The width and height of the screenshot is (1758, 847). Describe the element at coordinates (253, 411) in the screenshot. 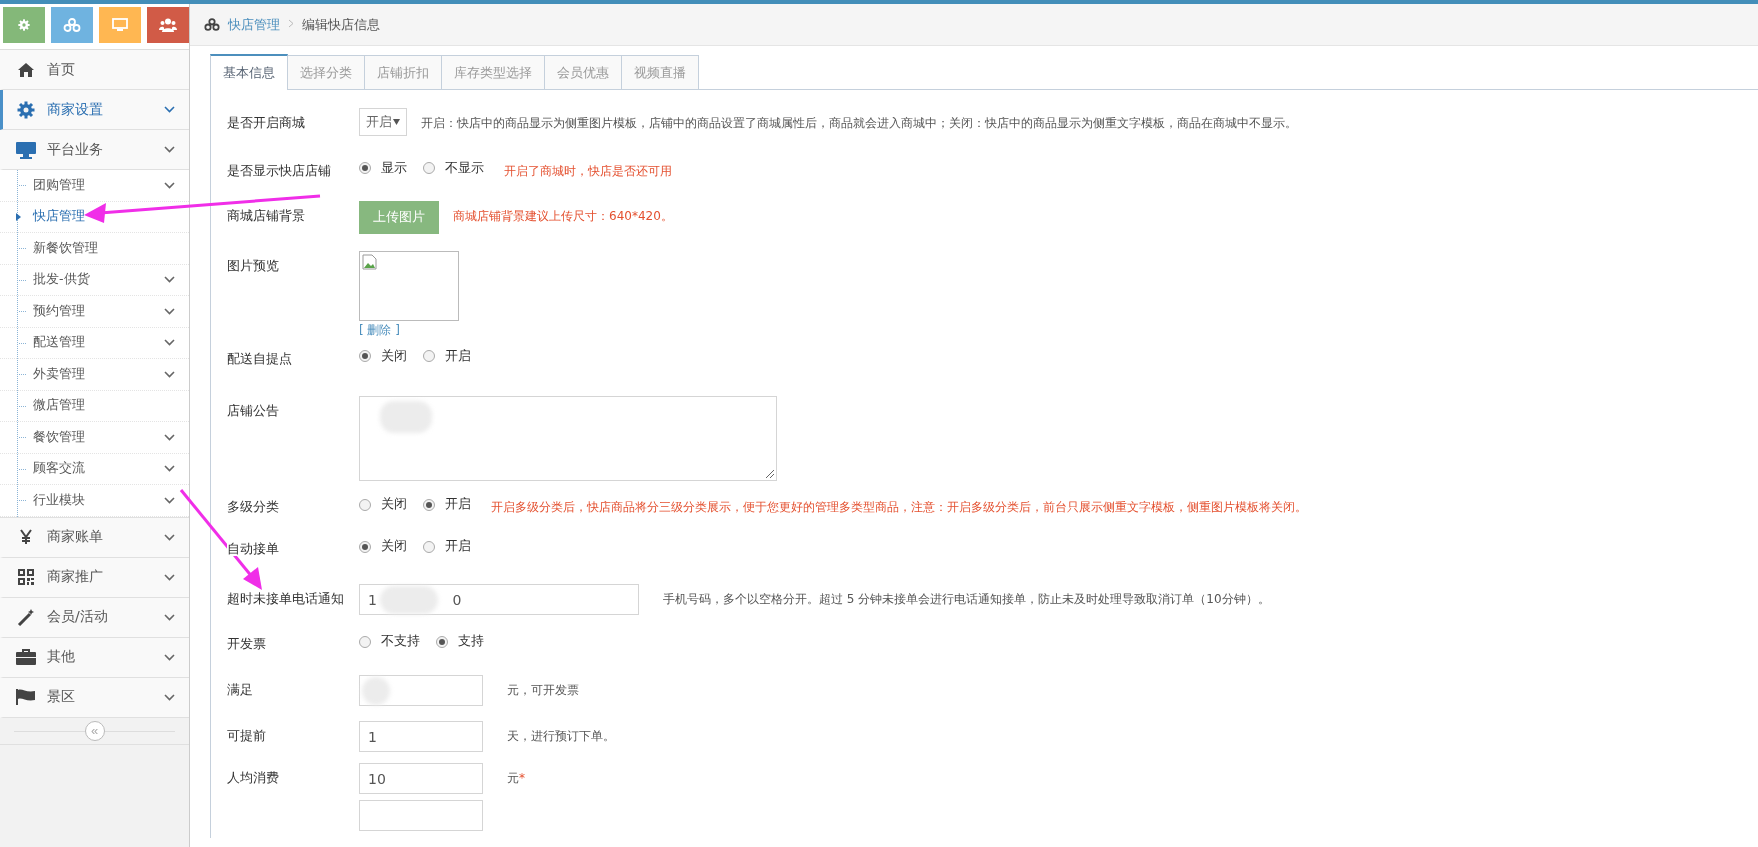

I see `field-label: 店铺公告` at that location.